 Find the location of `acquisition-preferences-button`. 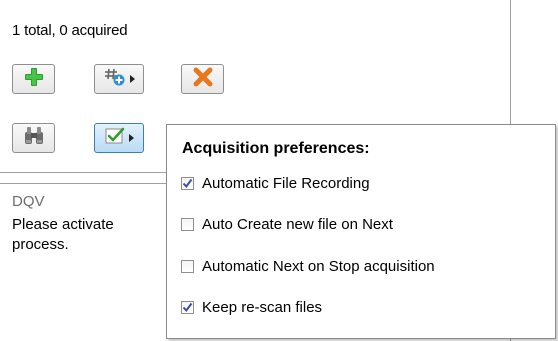

acquisition-preferences-button is located at coordinates (119, 138).